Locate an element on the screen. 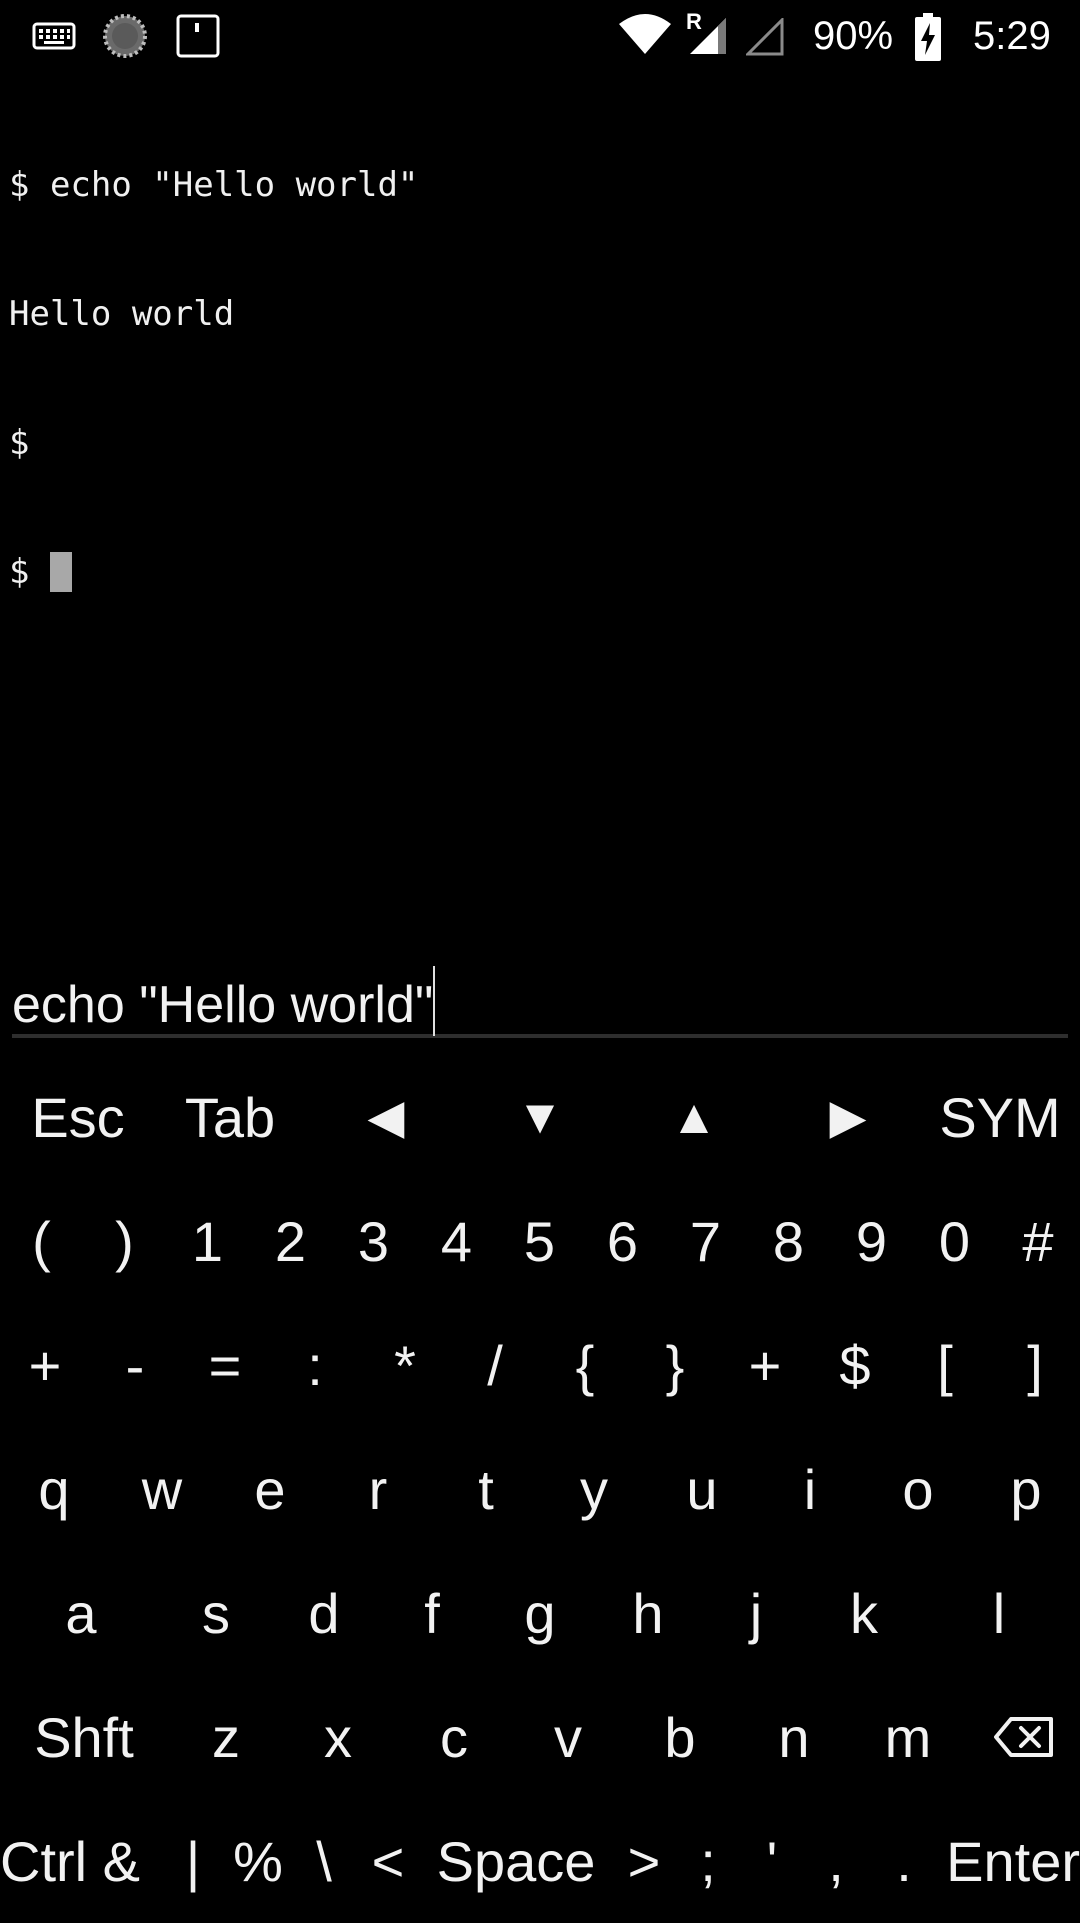 The width and height of the screenshot is (1080, 1923). key: u is located at coordinates (702, 1489).